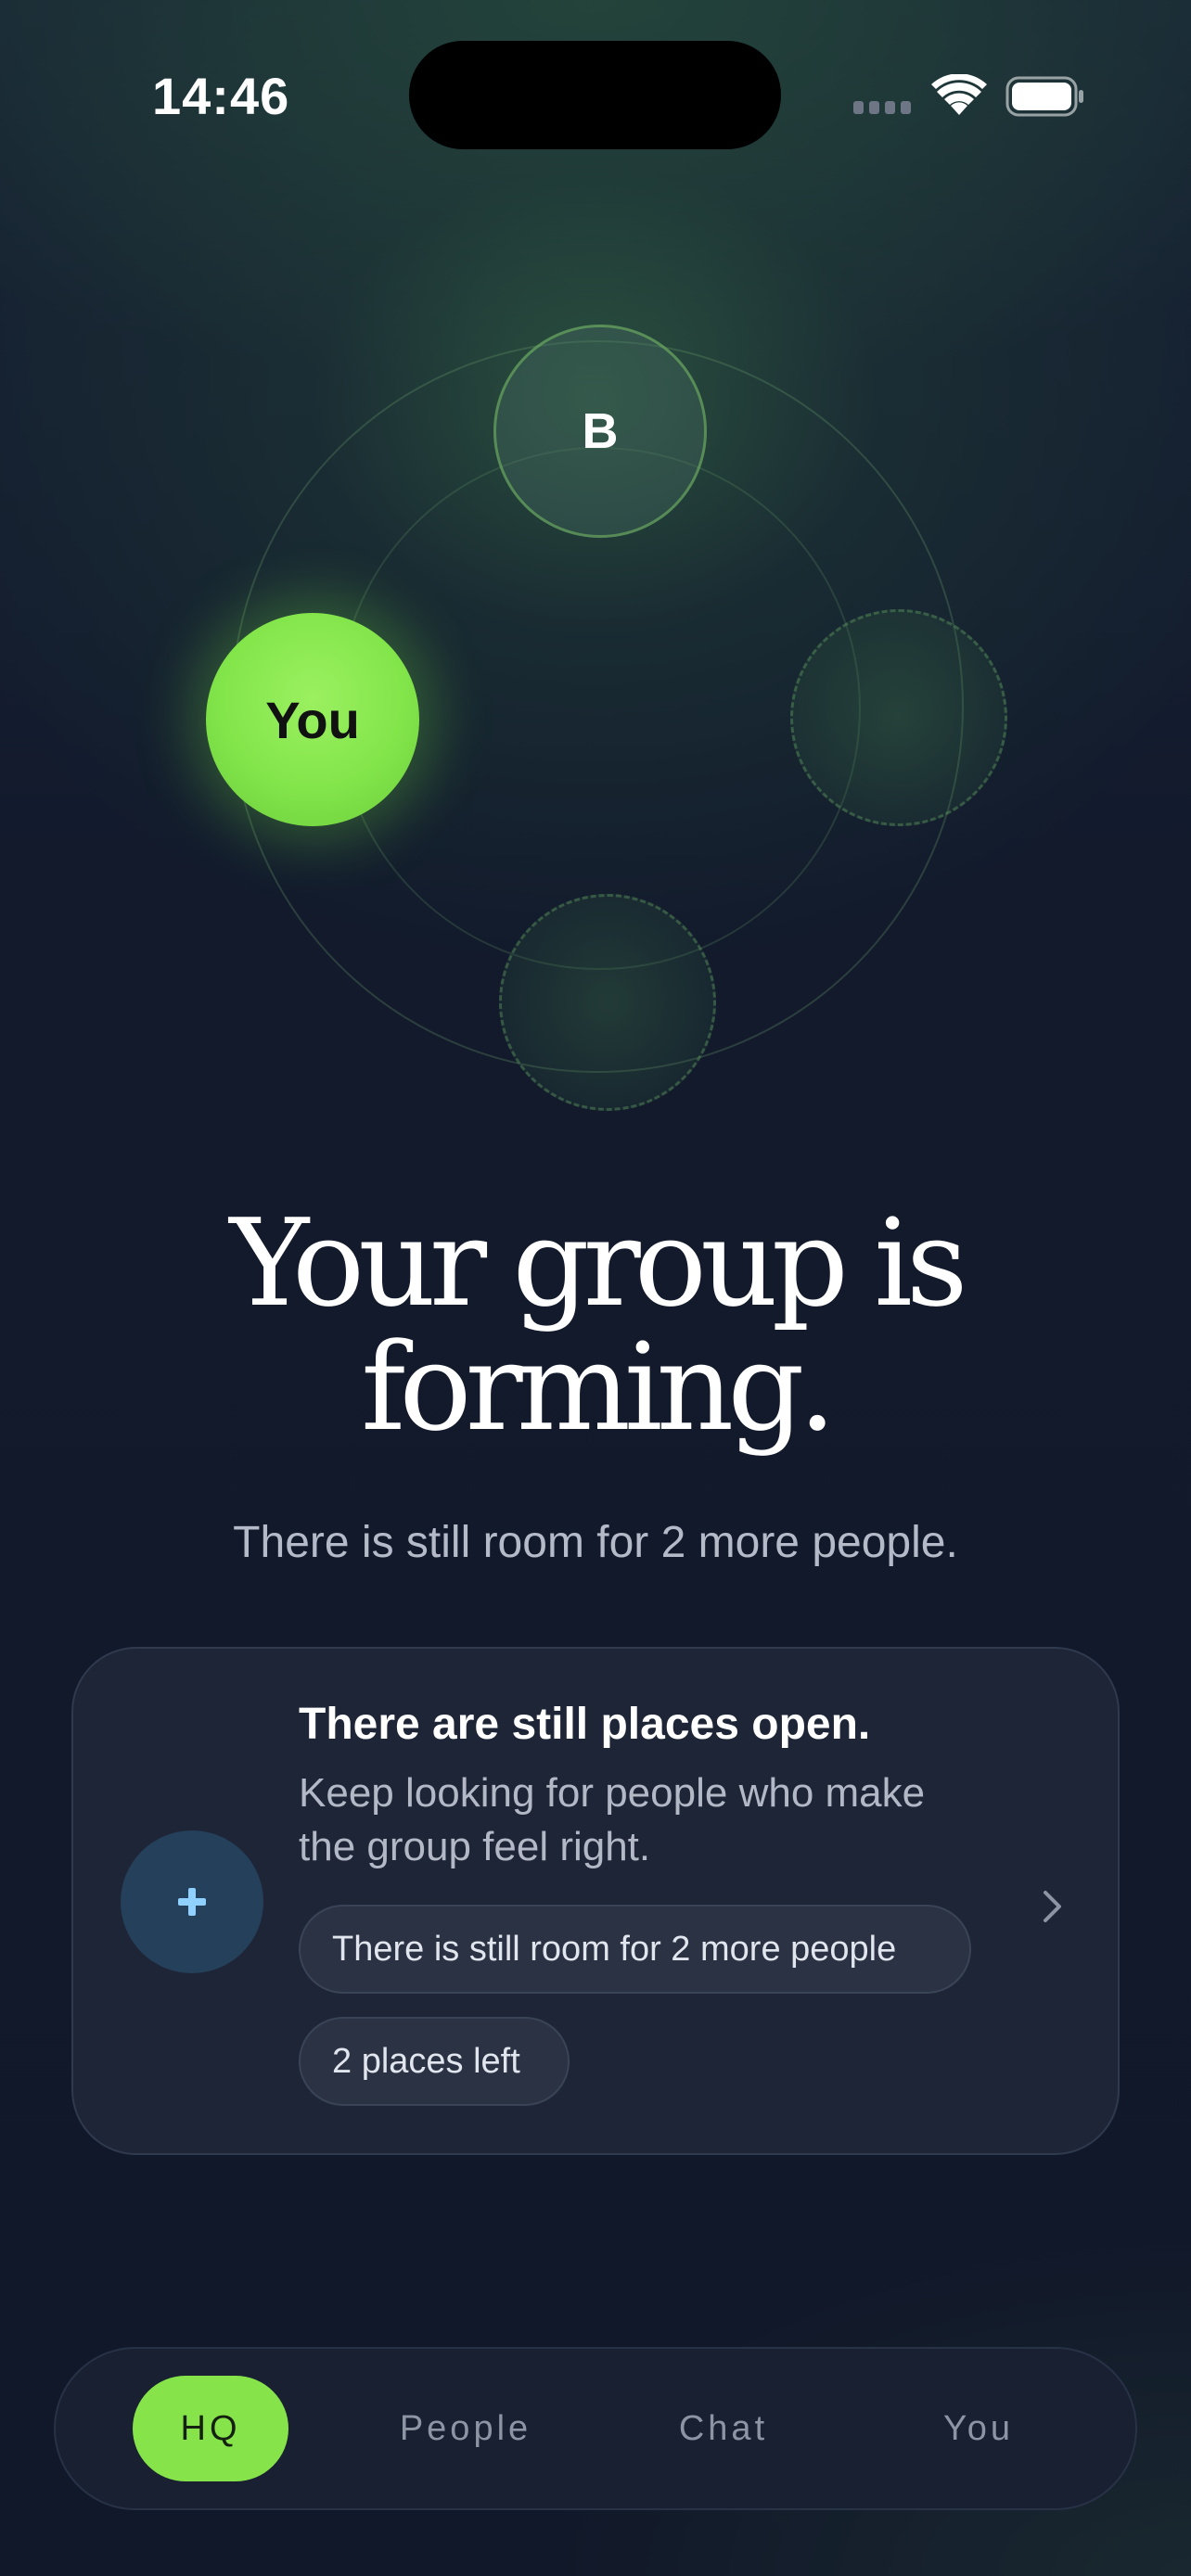  What do you see at coordinates (959, 94) in the screenshot?
I see `wifi-icon` at bounding box center [959, 94].